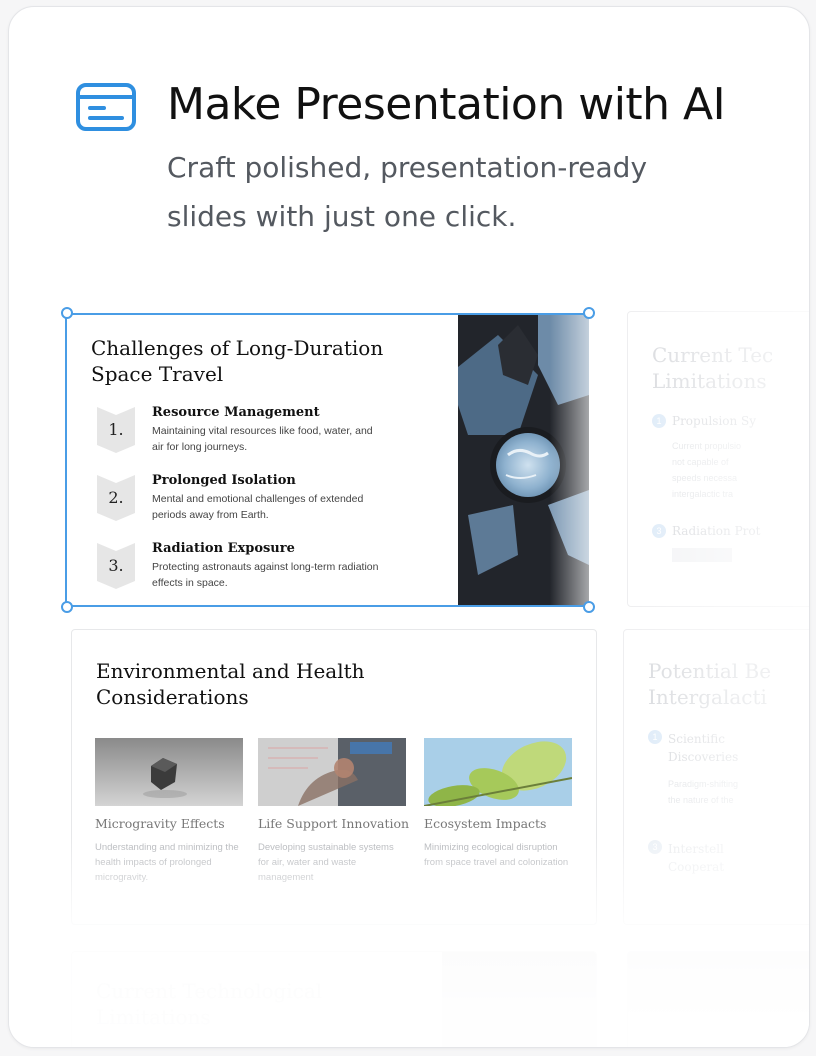 This screenshot has width=816, height=1056. Describe the element at coordinates (256, 361) in the screenshot. I see `slide-title: Challenges of Long-Duration Space Travel` at that location.